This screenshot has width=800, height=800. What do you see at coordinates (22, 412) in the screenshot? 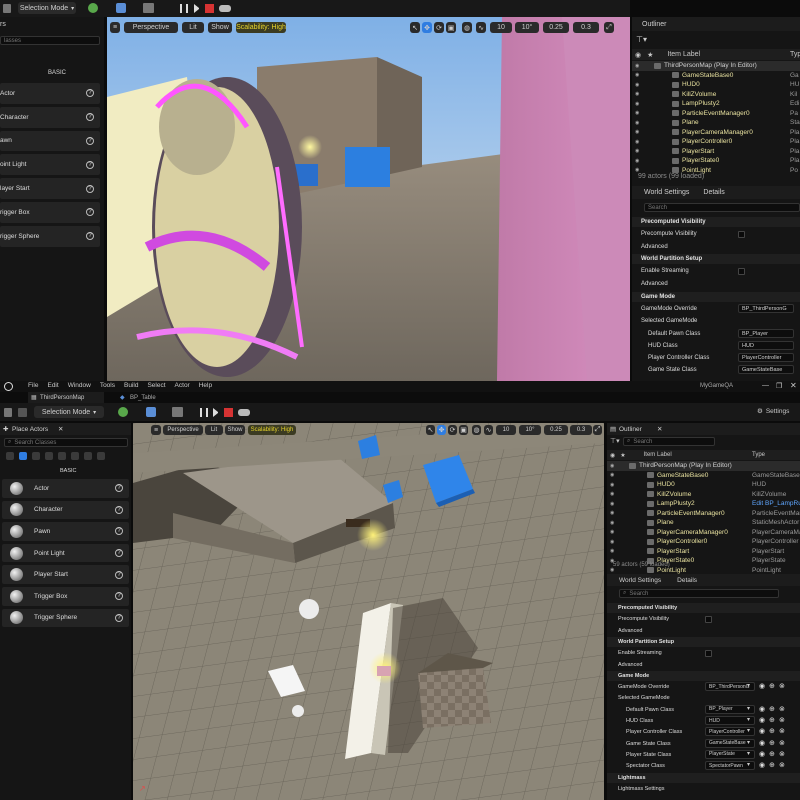
I see `bottom-source-icon` at bounding box center [22, 412].